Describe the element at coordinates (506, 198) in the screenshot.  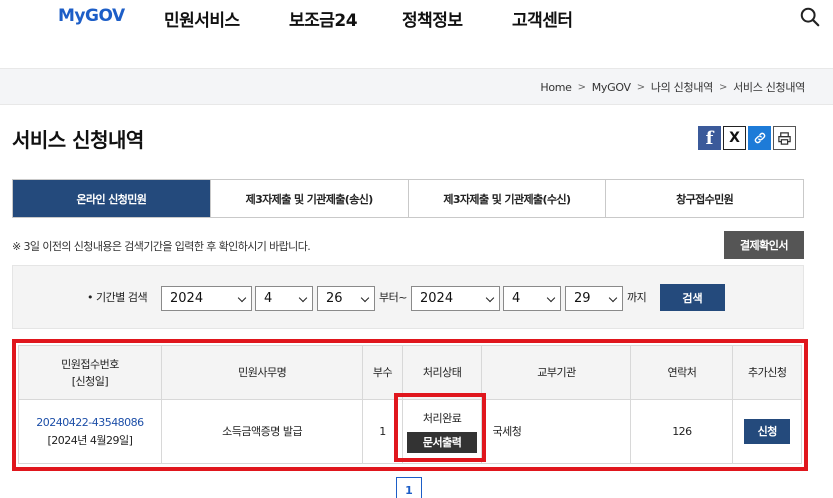
I see `tab-third-party-received: 제3자제출 및 기관제출(수신)` at that location.